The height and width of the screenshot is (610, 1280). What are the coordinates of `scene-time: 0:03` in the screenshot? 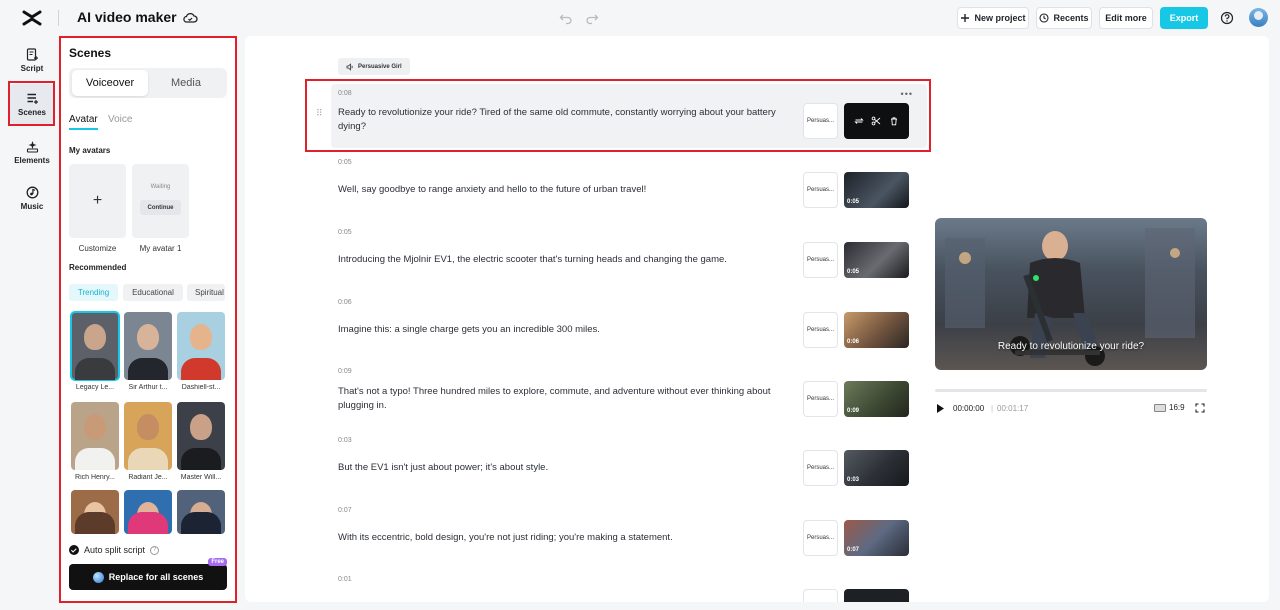 It's located at (345, 440).